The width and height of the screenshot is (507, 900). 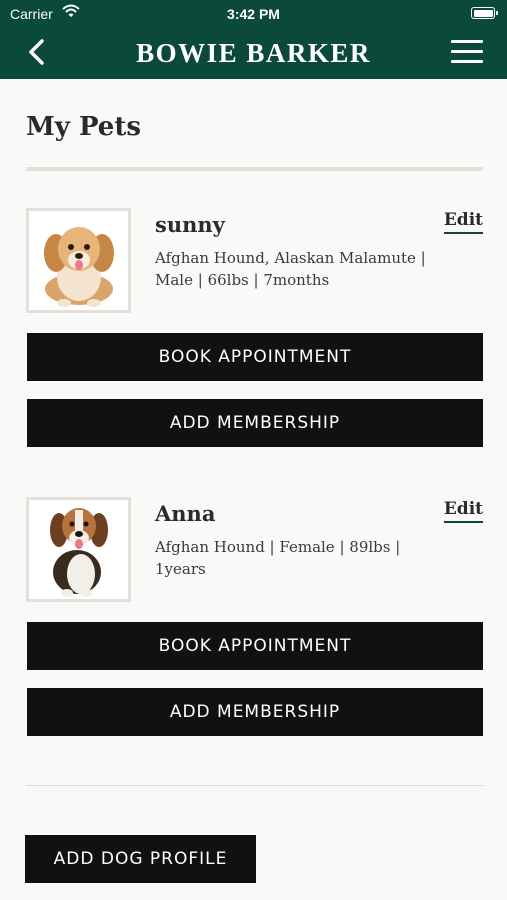 What do you see at coordinates (140, 859) in the screenshot?
I see `add-dog-profile-button: ADD DOG PROFILE` at bounding box center [140, 859].